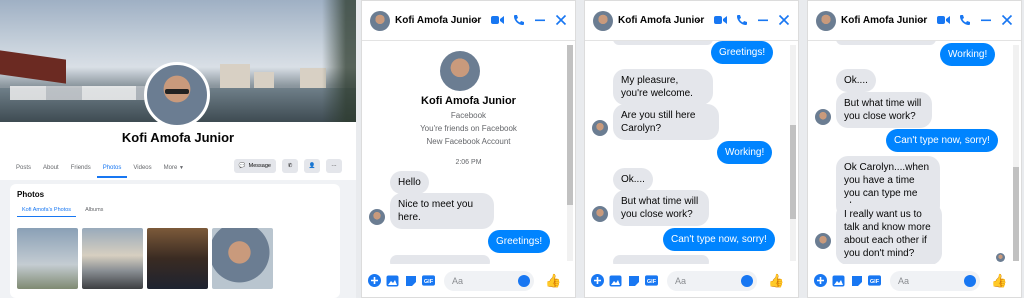 The height and width of the screenshot is (298, 1024). Describe the element at coordinates (33, 67) in the screenshot. I see `cover-roof` at that location.